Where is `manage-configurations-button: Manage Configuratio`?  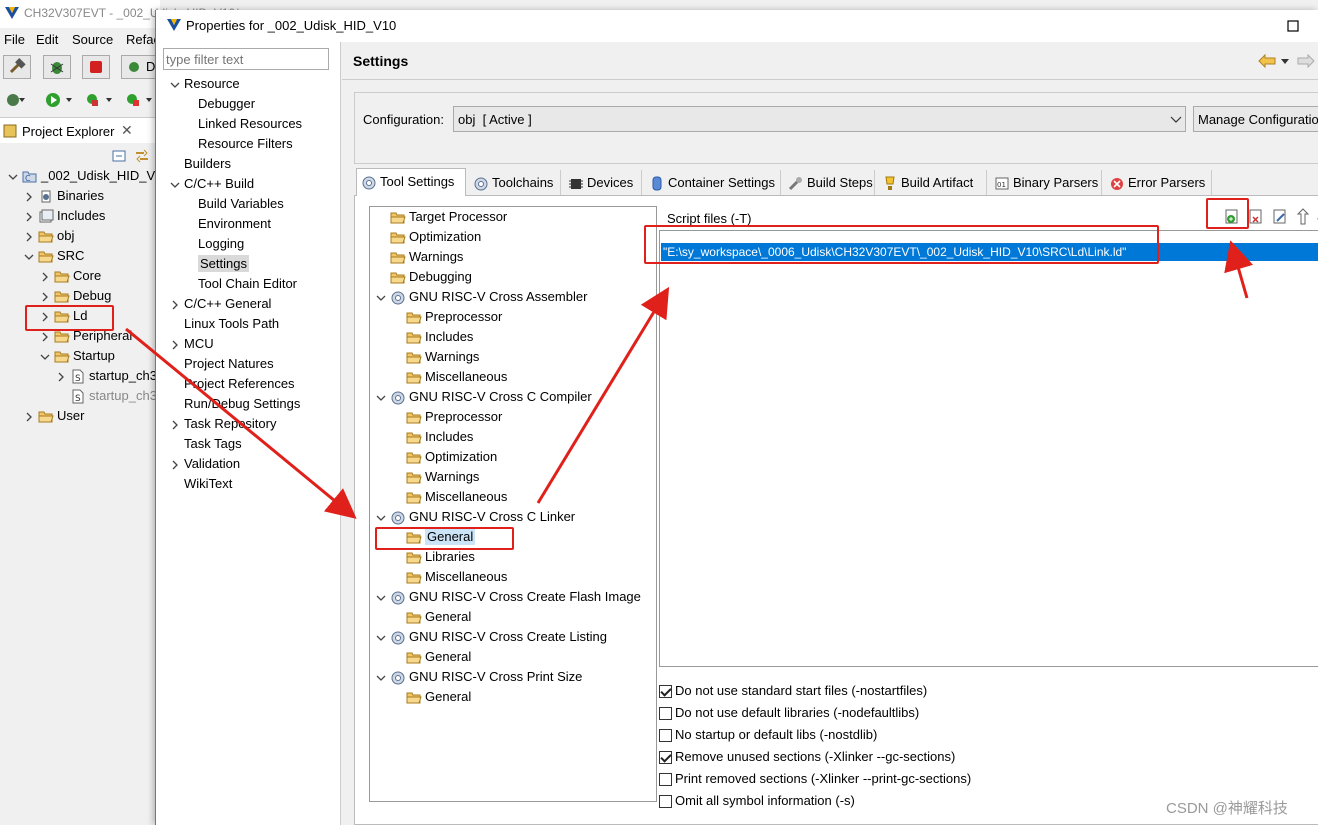 manage-configurations-button: Manage Configuratio is located at coordinates (1255, 119).